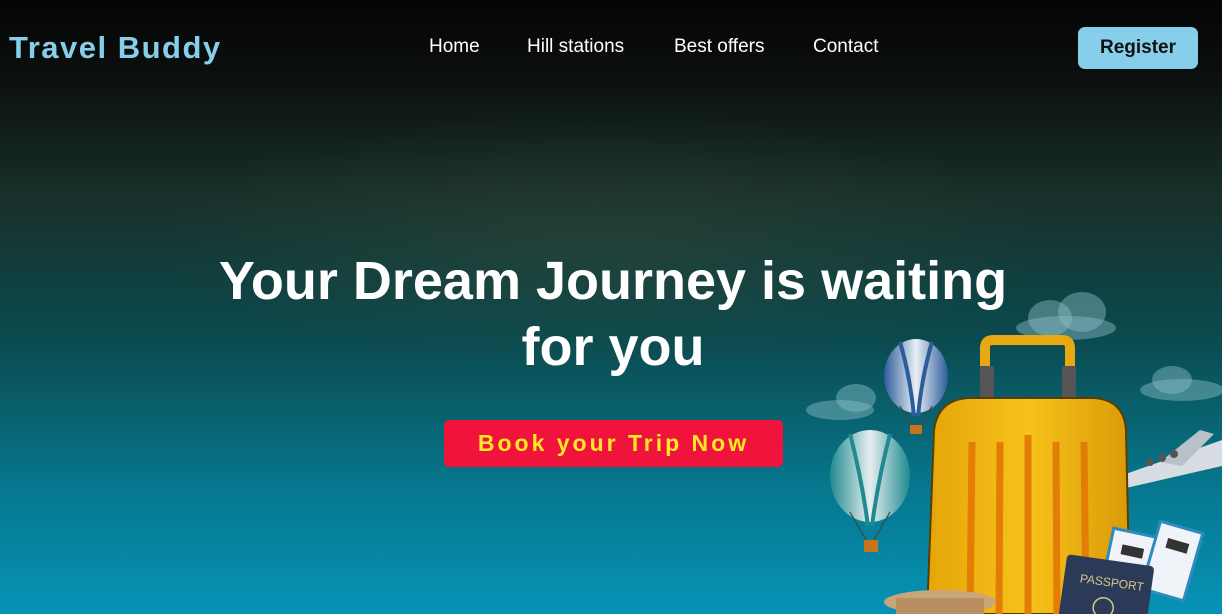 This screenshot has width=1222, height=614. Describe the element at coordinates (1138, 48) in the screenshot. I see `register-button: Register` at that location.